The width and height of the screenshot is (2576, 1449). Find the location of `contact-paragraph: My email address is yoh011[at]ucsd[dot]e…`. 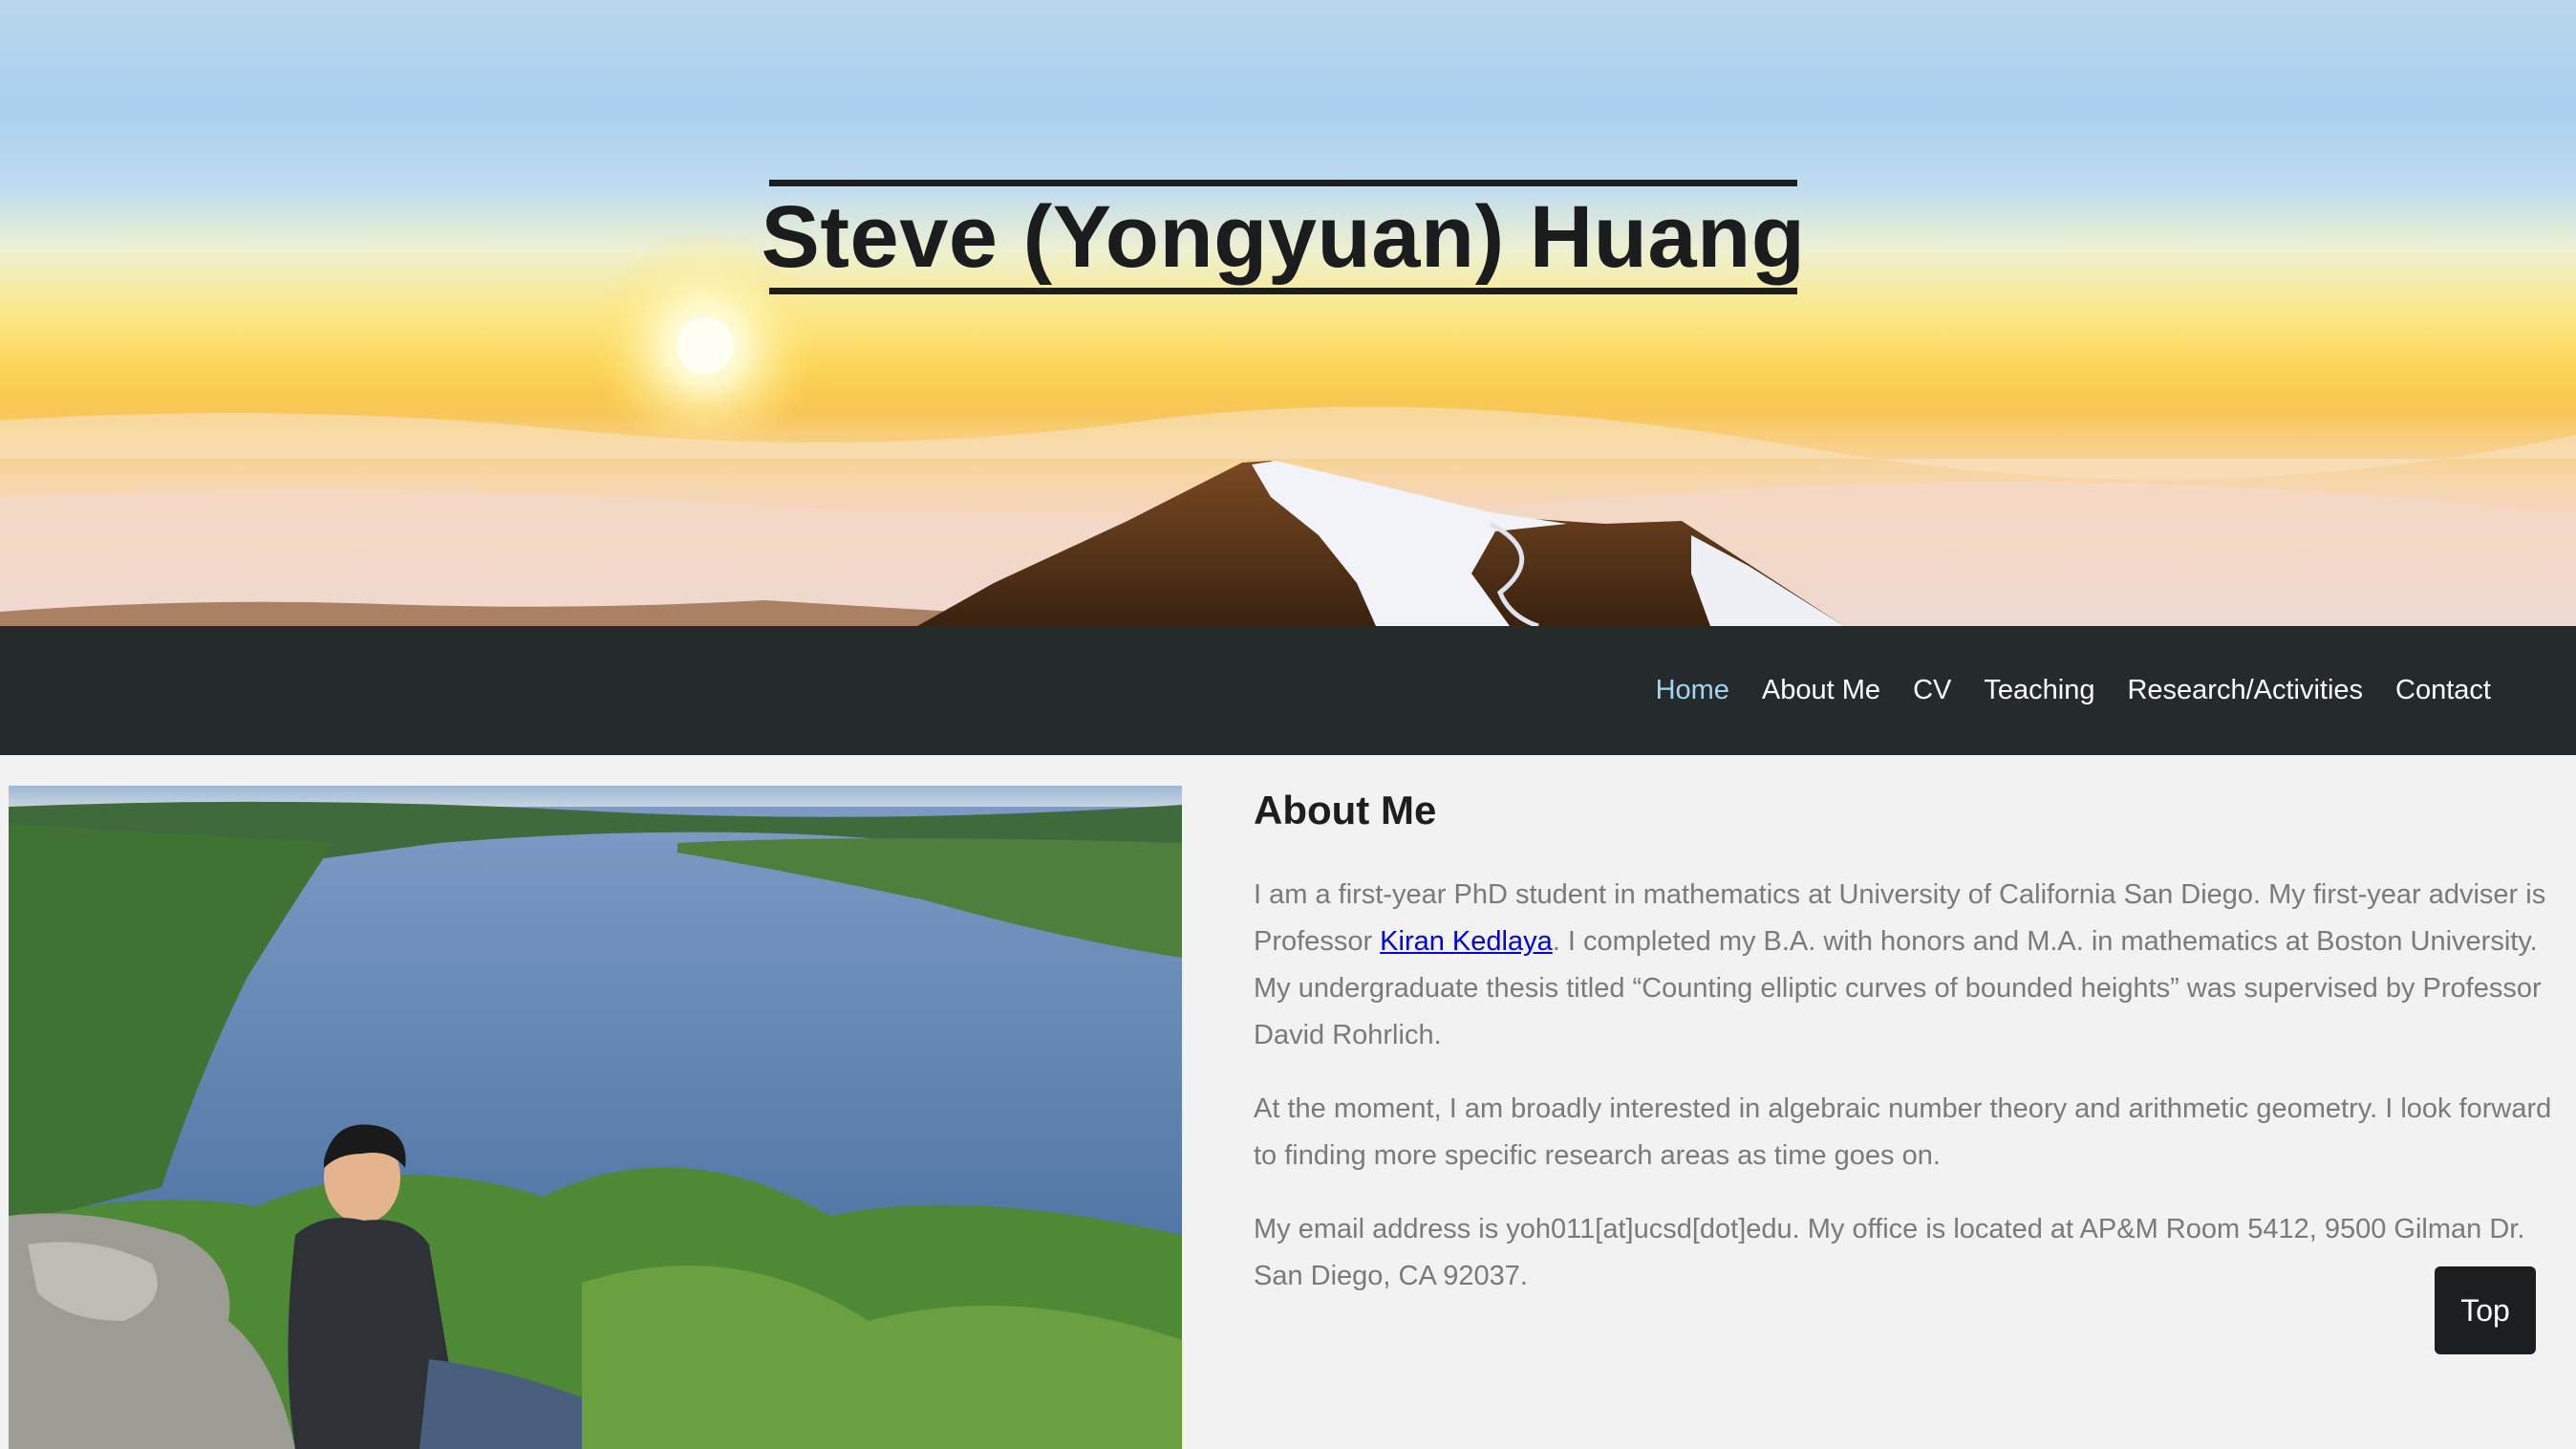

contact-paragraph: My email address is yoh011[at]ucsd[dot]e… is located at coordinates (1889, 1252).